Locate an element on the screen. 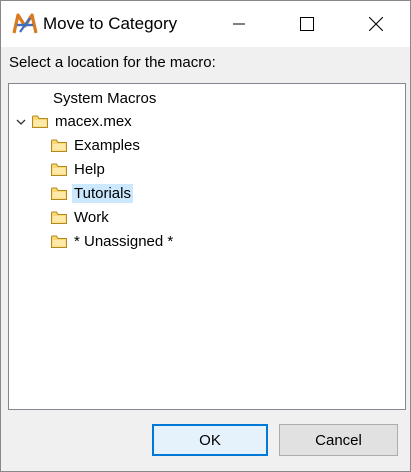 This screenshot has width=411, height=472. macro-express-icon is located at coordinates (25, 24).